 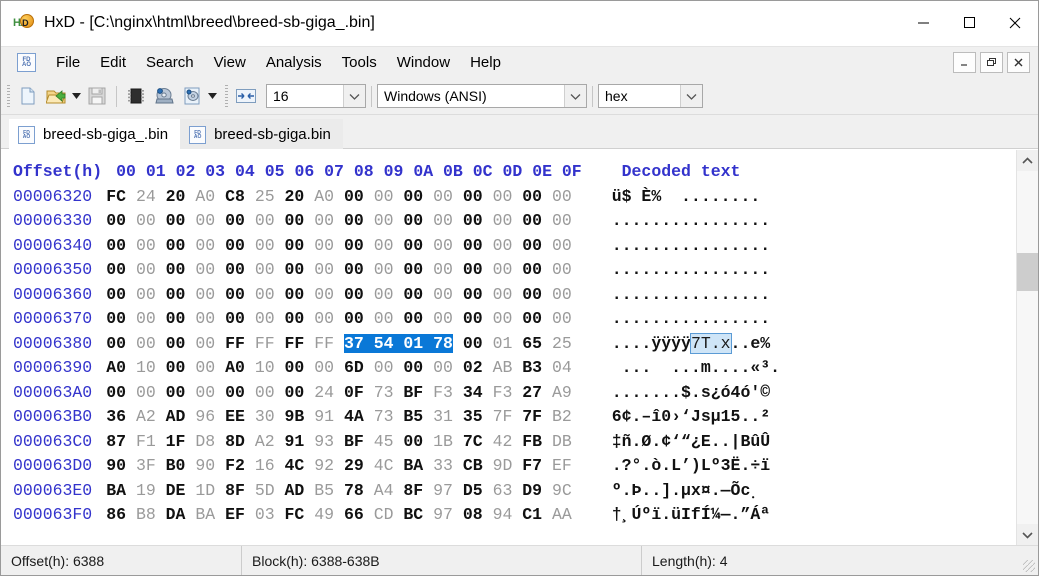 I want to click on resize-grip, so click(x=1029, y=566).